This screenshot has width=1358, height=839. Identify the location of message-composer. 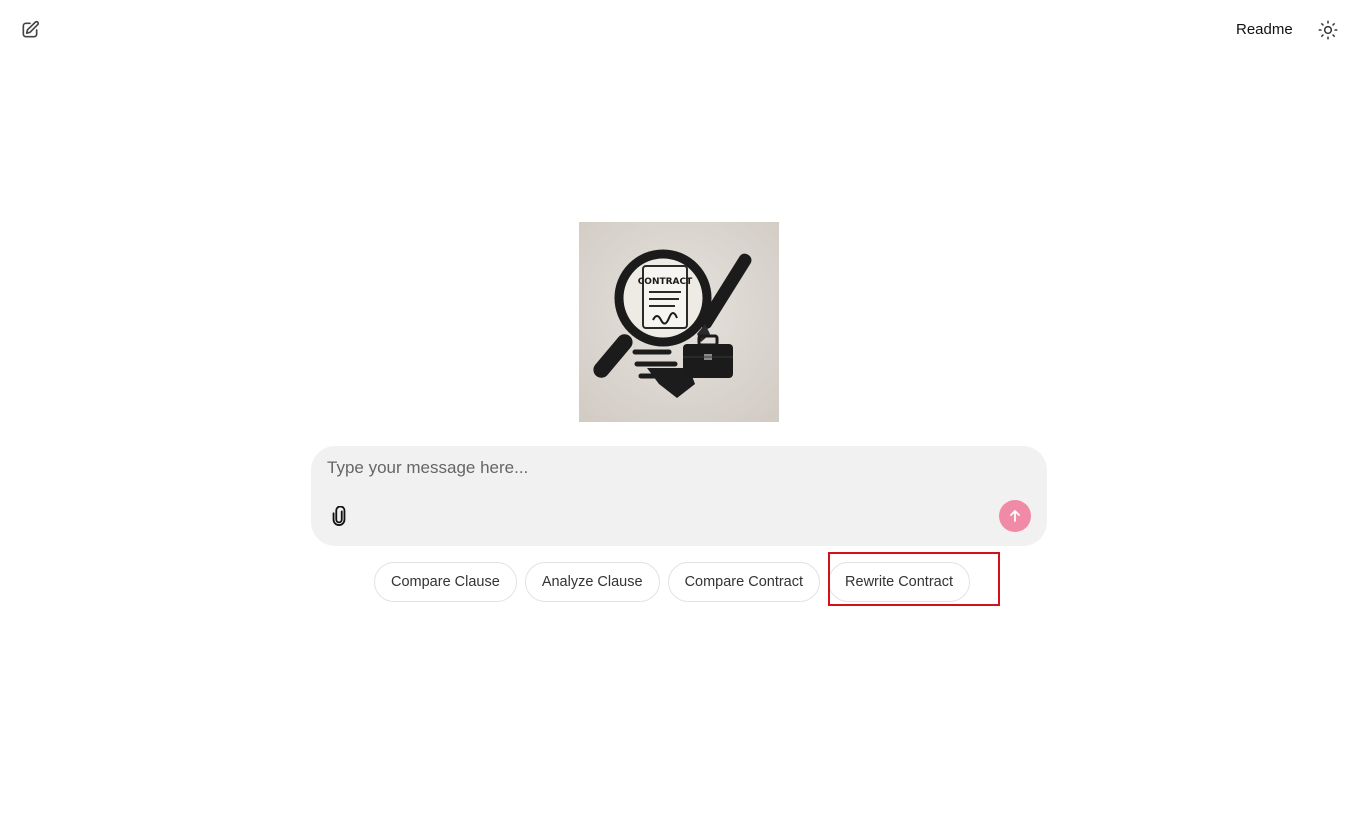
(679, 496).